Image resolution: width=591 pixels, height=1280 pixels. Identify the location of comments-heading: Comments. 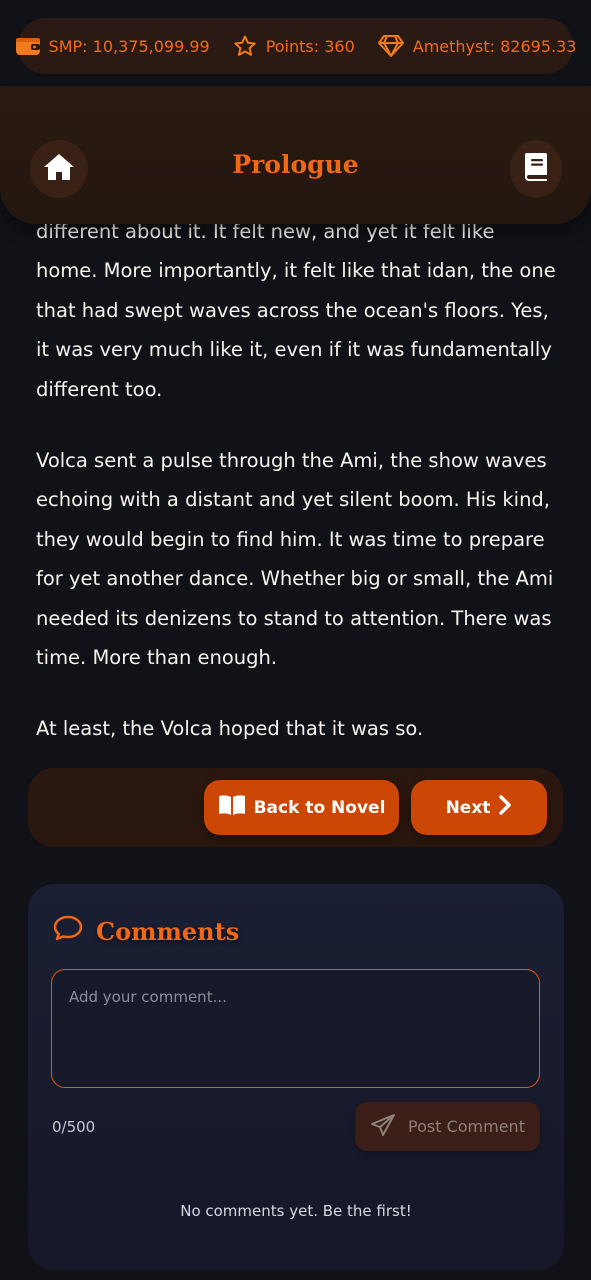
(145, 931).